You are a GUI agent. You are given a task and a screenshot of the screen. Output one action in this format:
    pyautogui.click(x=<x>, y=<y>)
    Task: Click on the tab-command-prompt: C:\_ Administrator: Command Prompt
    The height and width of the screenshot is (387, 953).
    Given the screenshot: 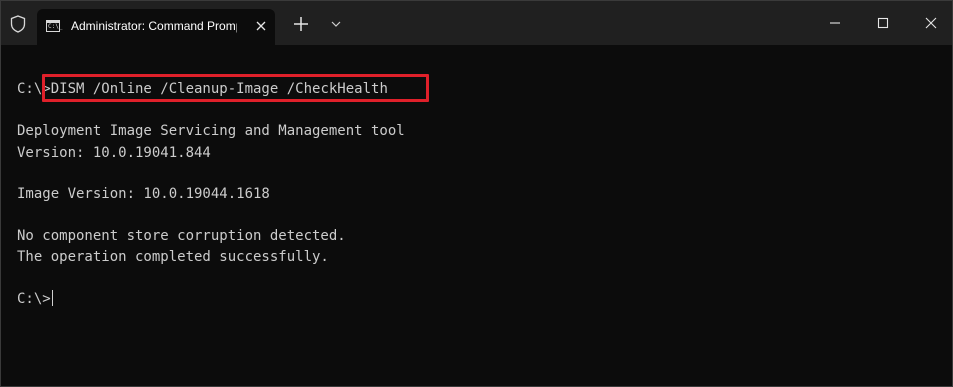 What is the action you would take?
    pyautogui.click(x=156, y=27)
    